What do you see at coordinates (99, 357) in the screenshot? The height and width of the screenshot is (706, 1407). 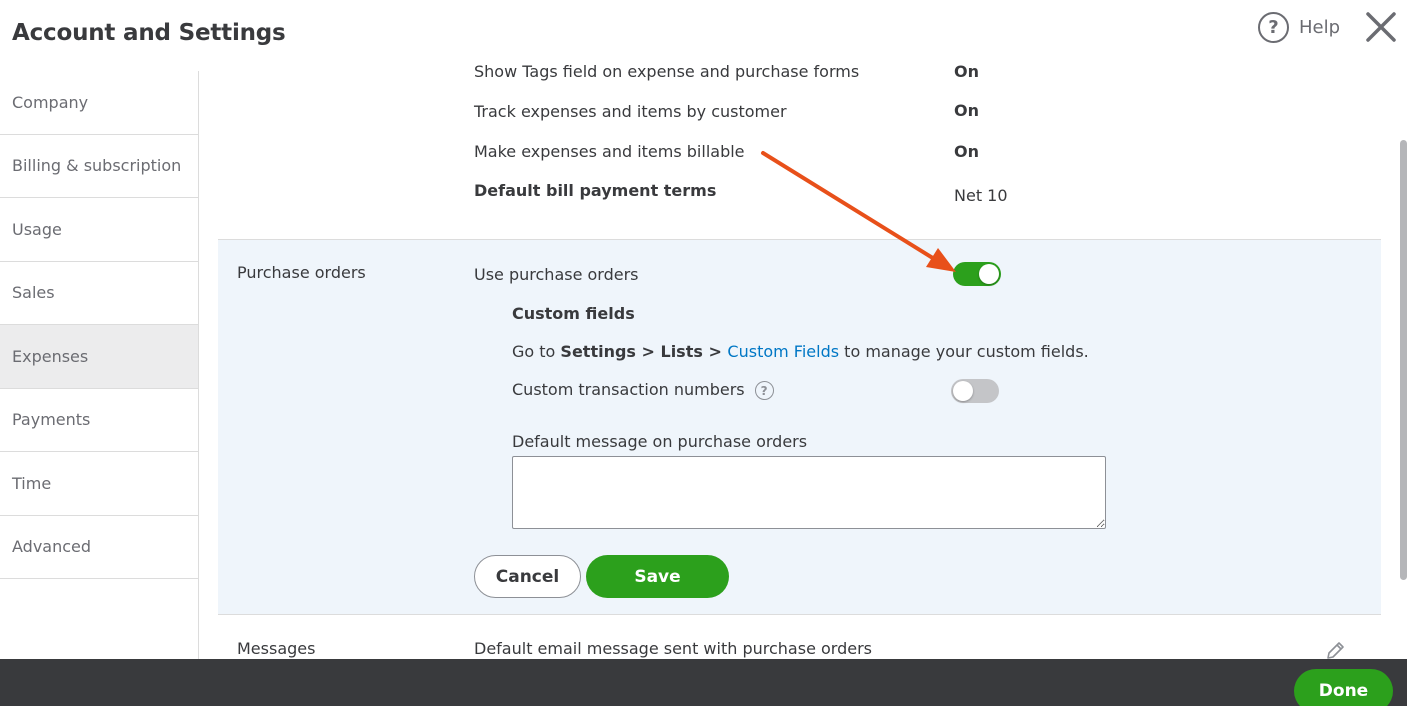 I see `sidebar-item-expenses: Expenses` at bounding box center [99, 357].